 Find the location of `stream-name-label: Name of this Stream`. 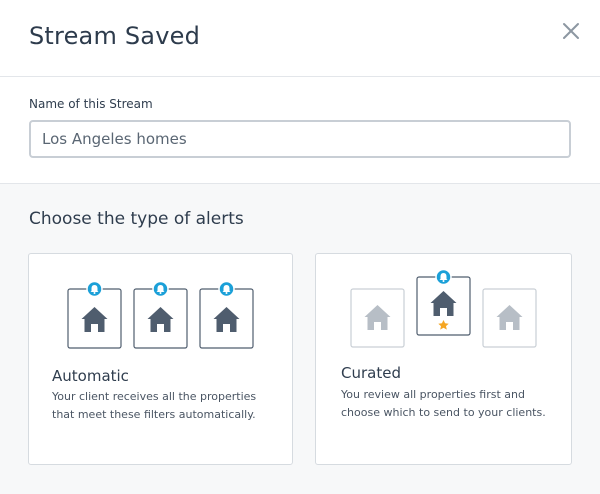

stream-name-label: Name of this Stream is located at coordinates (91, 104).